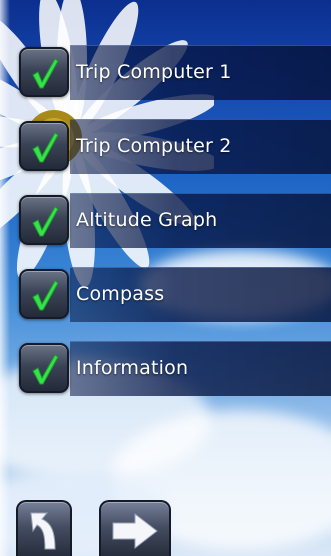 The width and height of the screenshot is (331, 556). I want to click on list-item-label: Altitude Graph, so click(147, 220).